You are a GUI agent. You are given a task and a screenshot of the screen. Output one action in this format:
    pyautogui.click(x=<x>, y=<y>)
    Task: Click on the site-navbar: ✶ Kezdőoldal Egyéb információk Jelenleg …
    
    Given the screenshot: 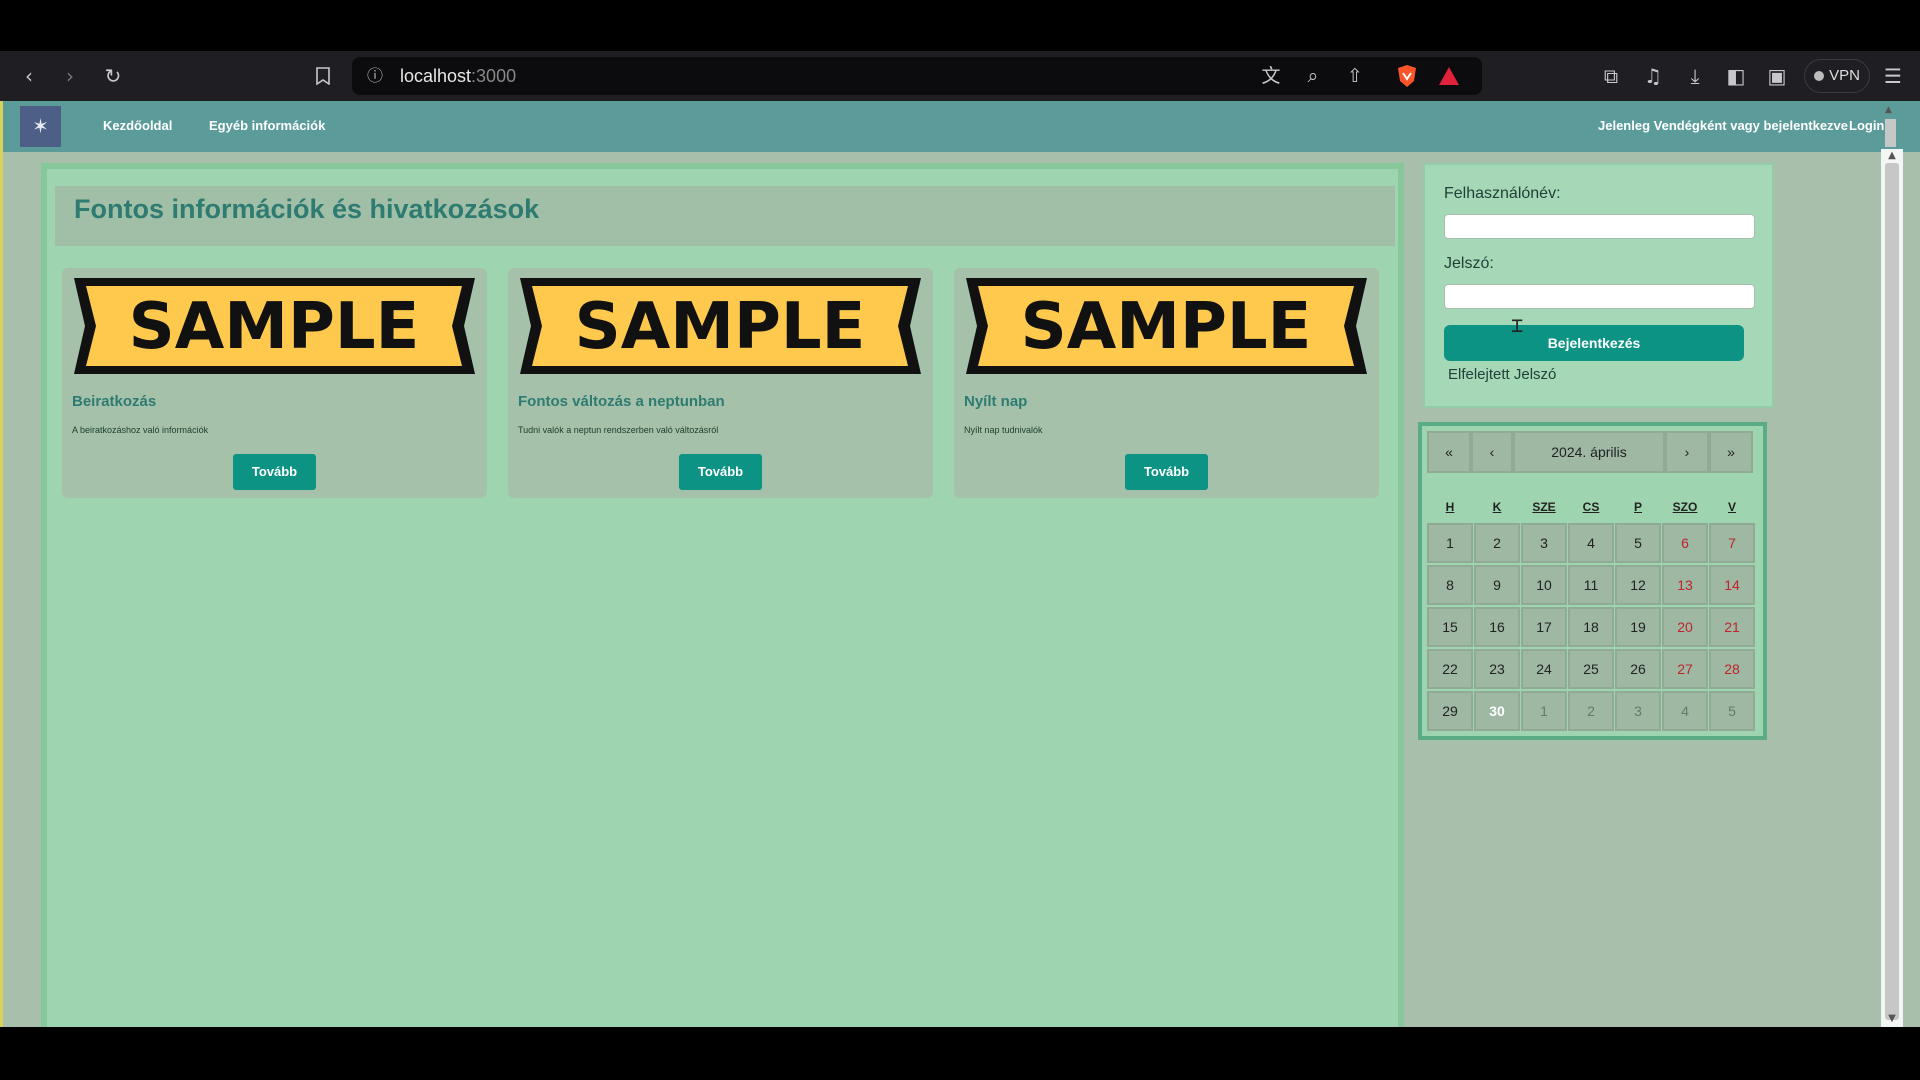 What is the action you would take?
    pyautogui.click(x=961, y=126)
    